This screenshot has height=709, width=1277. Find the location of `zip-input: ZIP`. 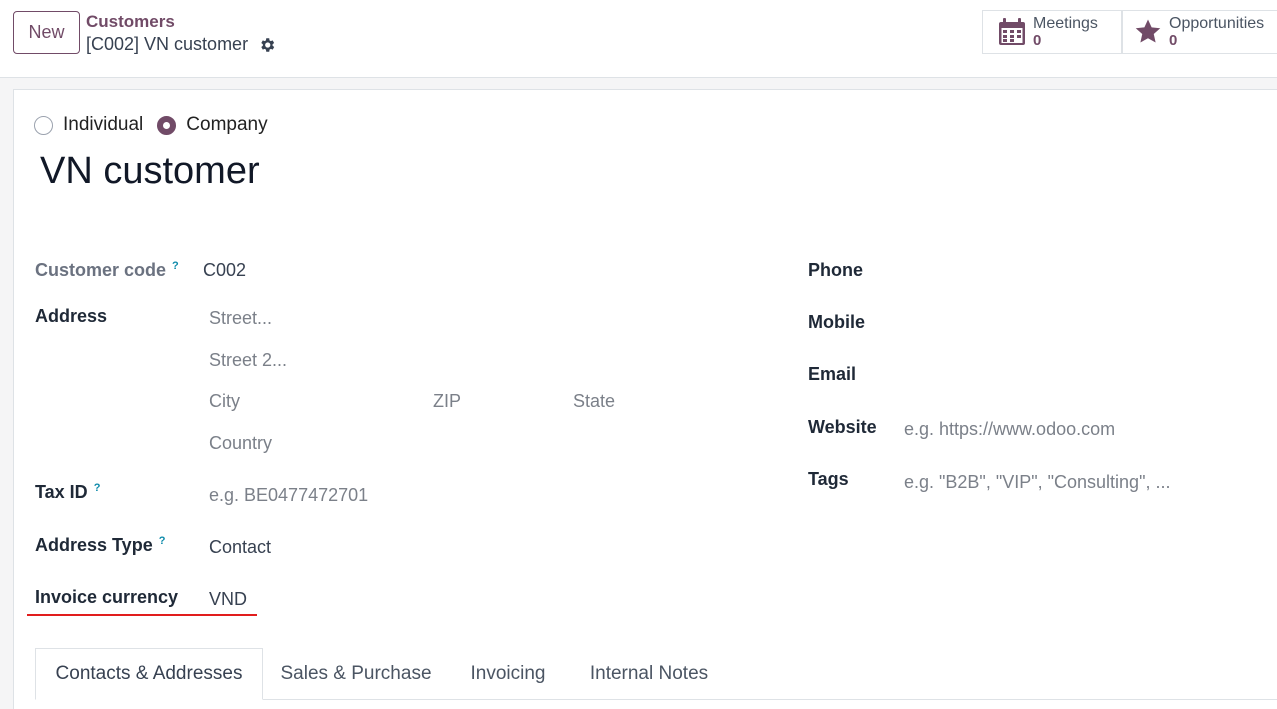

zip-input: ZIP is located at coordinates (447, 401).